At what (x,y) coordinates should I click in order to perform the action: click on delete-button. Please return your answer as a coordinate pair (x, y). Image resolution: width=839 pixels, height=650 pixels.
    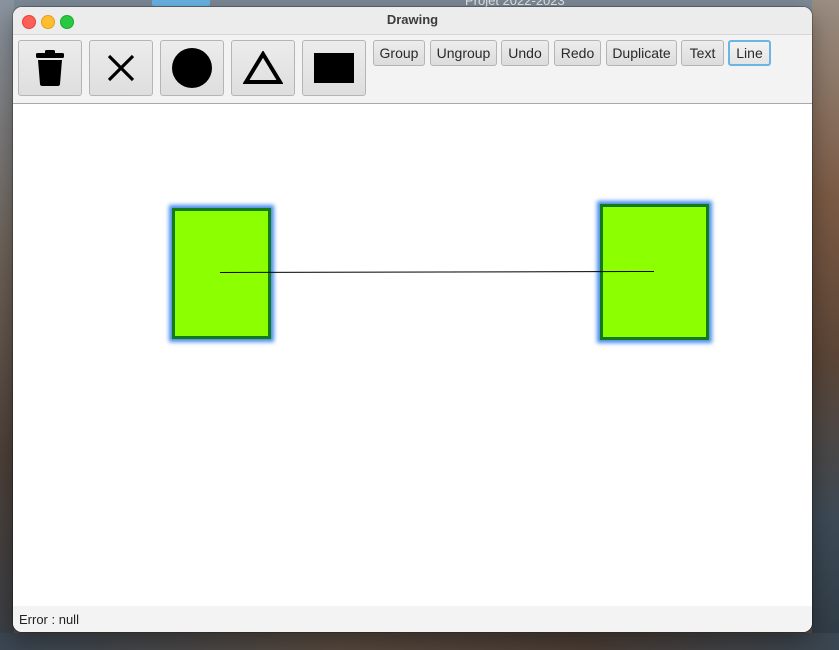
    Looking at the image, I should click on (50, 68).